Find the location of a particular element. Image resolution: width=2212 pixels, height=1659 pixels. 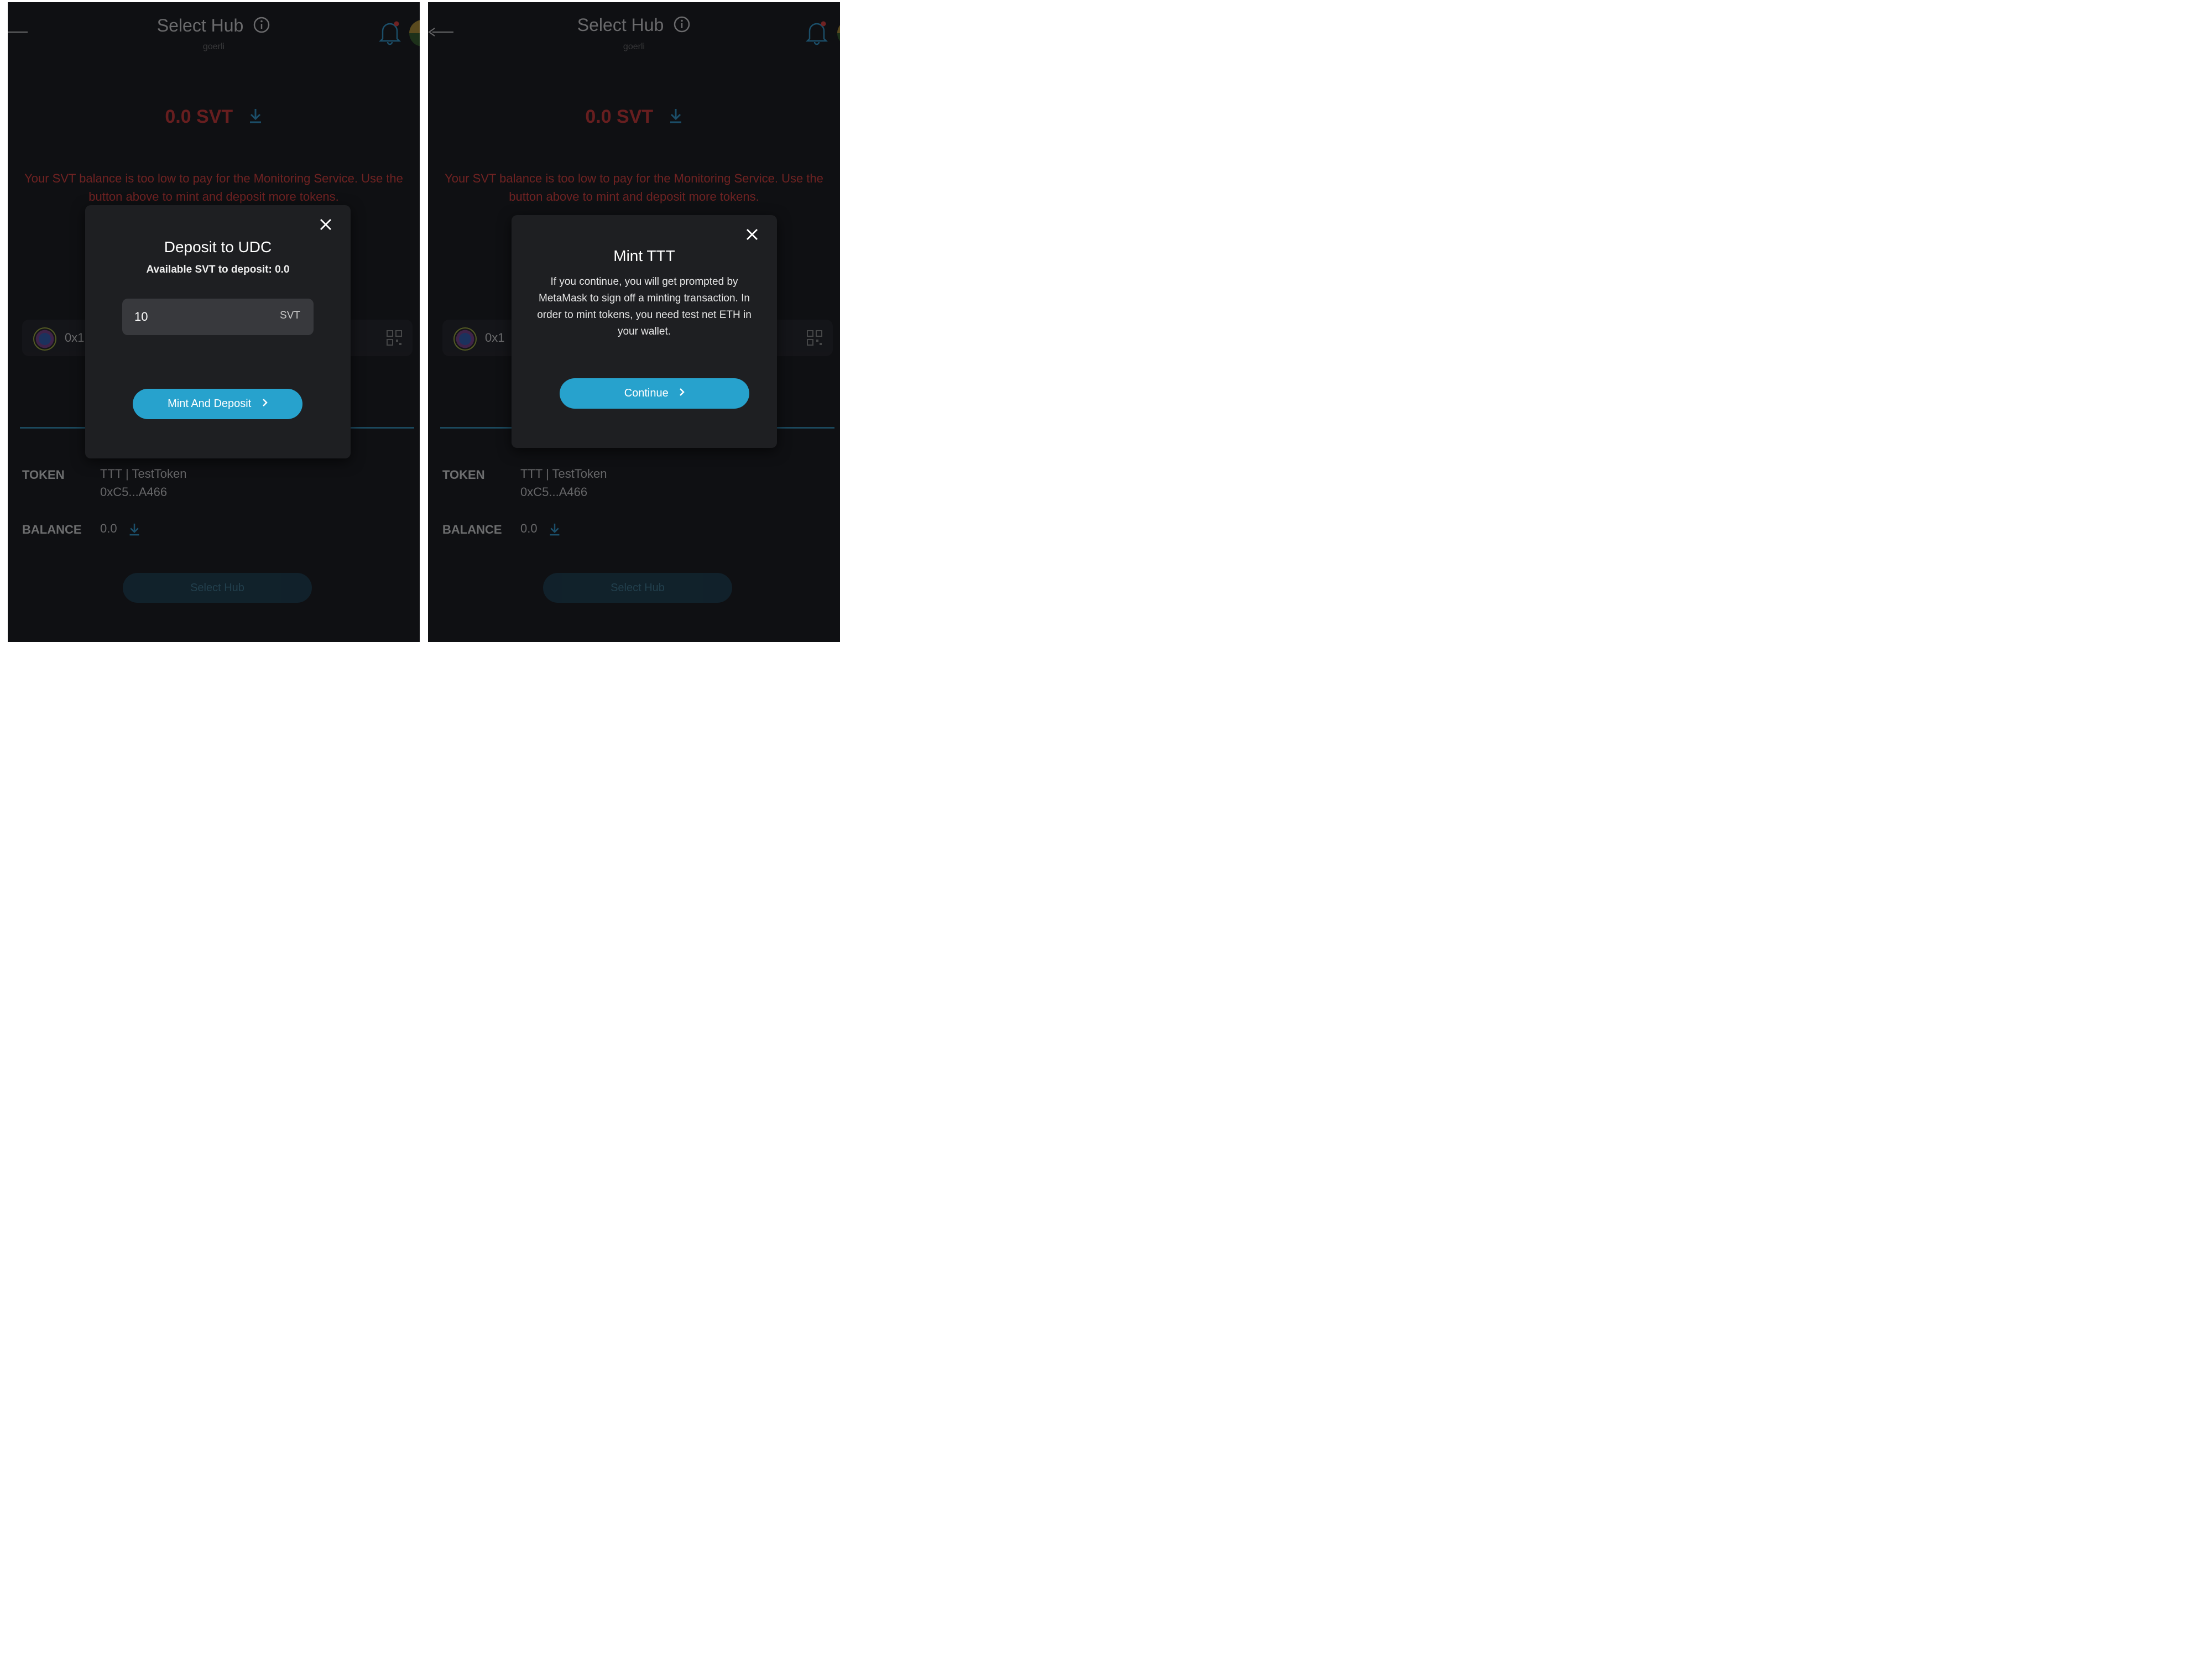

mint-and-deposit-label: Mint And Deposit is located at coordinates (210, 404).